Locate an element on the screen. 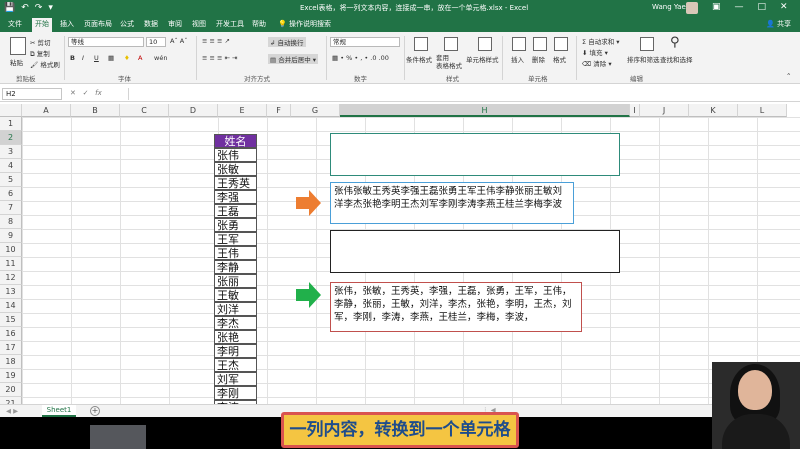 Image resolution: width=800 pixels, height=449 pixels. italic-button: I is located at coordinates (83, 58).